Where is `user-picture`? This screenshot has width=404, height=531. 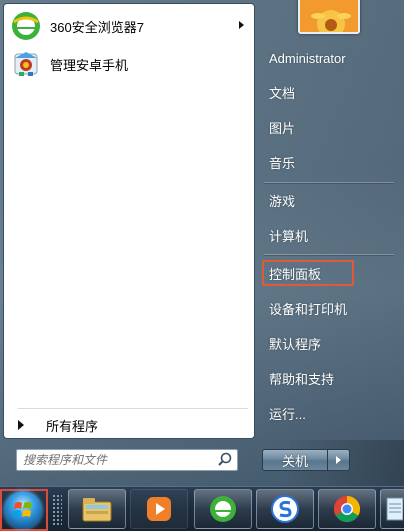
user-picture is located at coordinates (329, 17).